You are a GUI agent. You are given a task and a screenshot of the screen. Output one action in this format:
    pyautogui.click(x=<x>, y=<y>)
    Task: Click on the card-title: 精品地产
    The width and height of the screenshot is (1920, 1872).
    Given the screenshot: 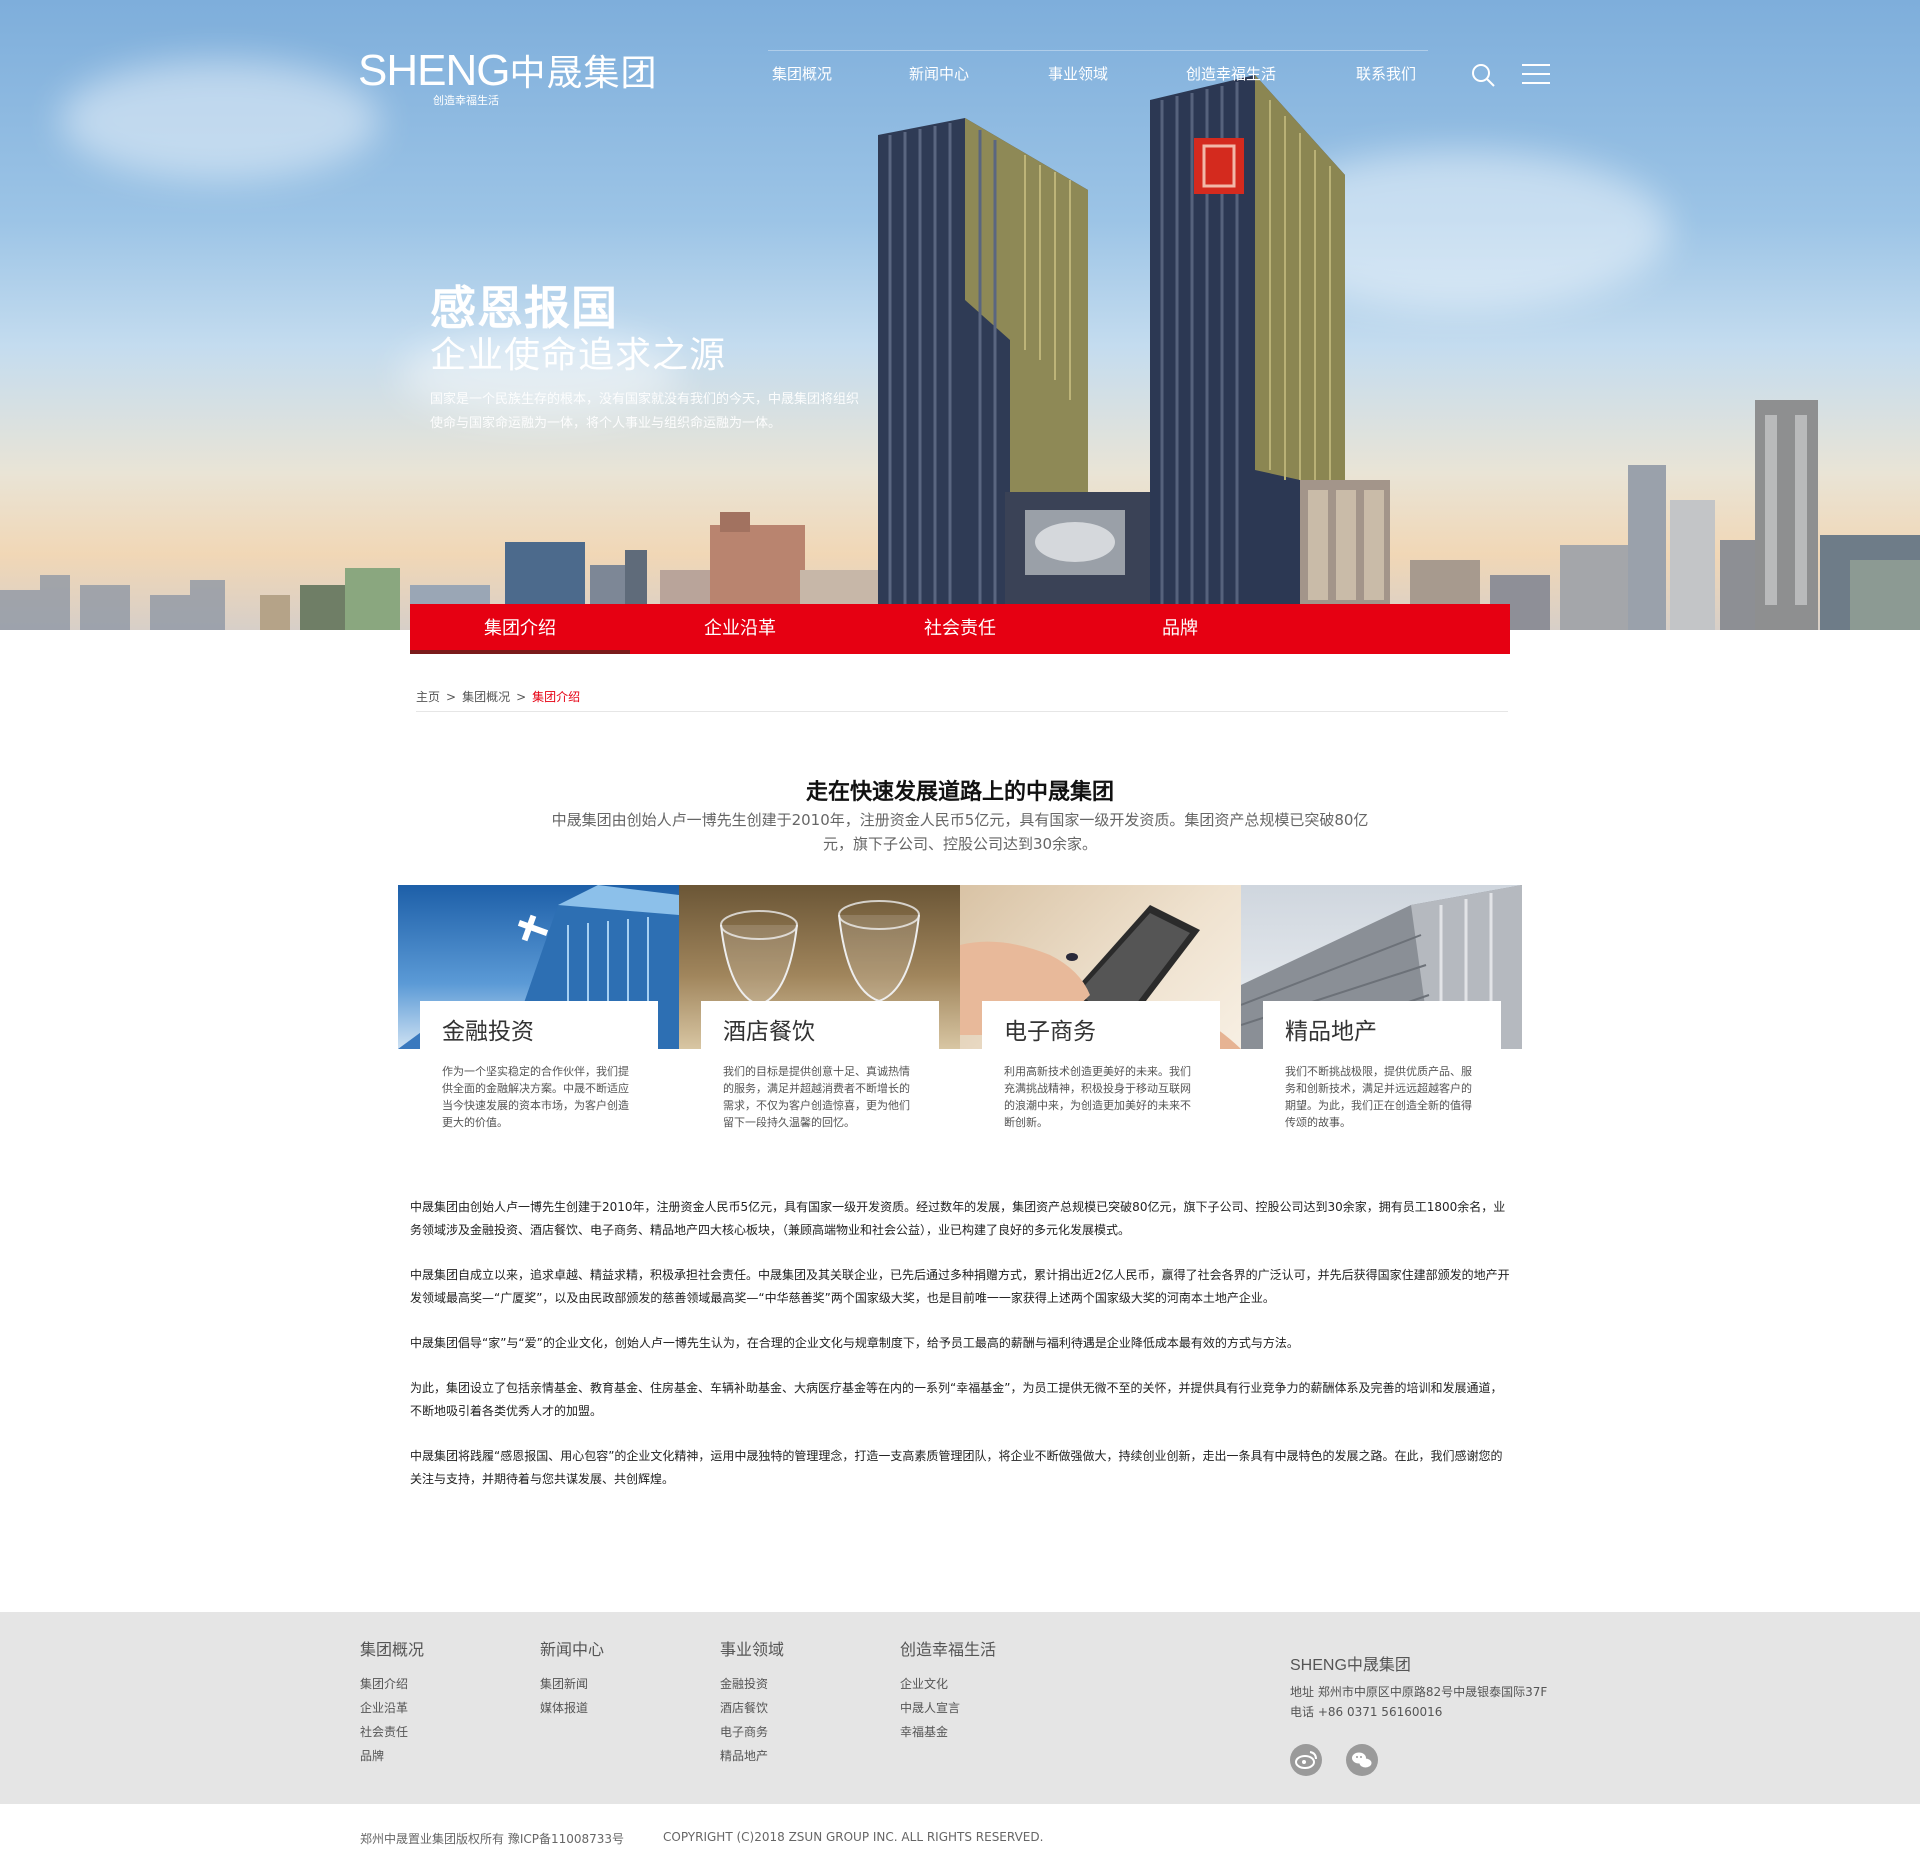 What is the action you would take?
    pyautogui.click(x=1331, y=1032)
    